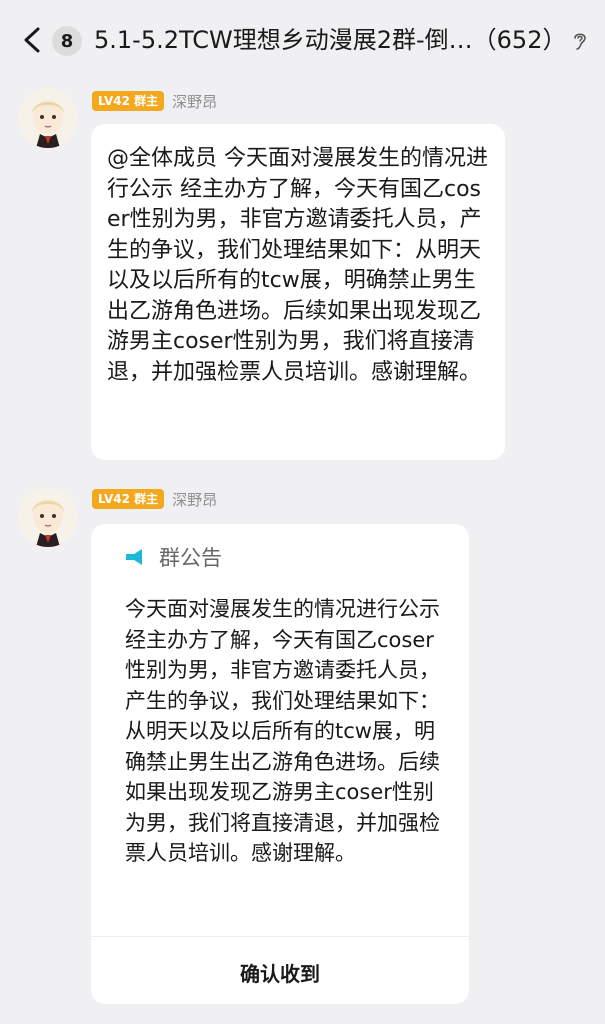 The width and height of the screenshot is (605, 1024). What do you see at coordinates (329, 40) in the screenshot?
I see `group-title: 5.1-5.2TCW理想乡动漫展2群-倒…（652）` at bounding box center [329, 40].